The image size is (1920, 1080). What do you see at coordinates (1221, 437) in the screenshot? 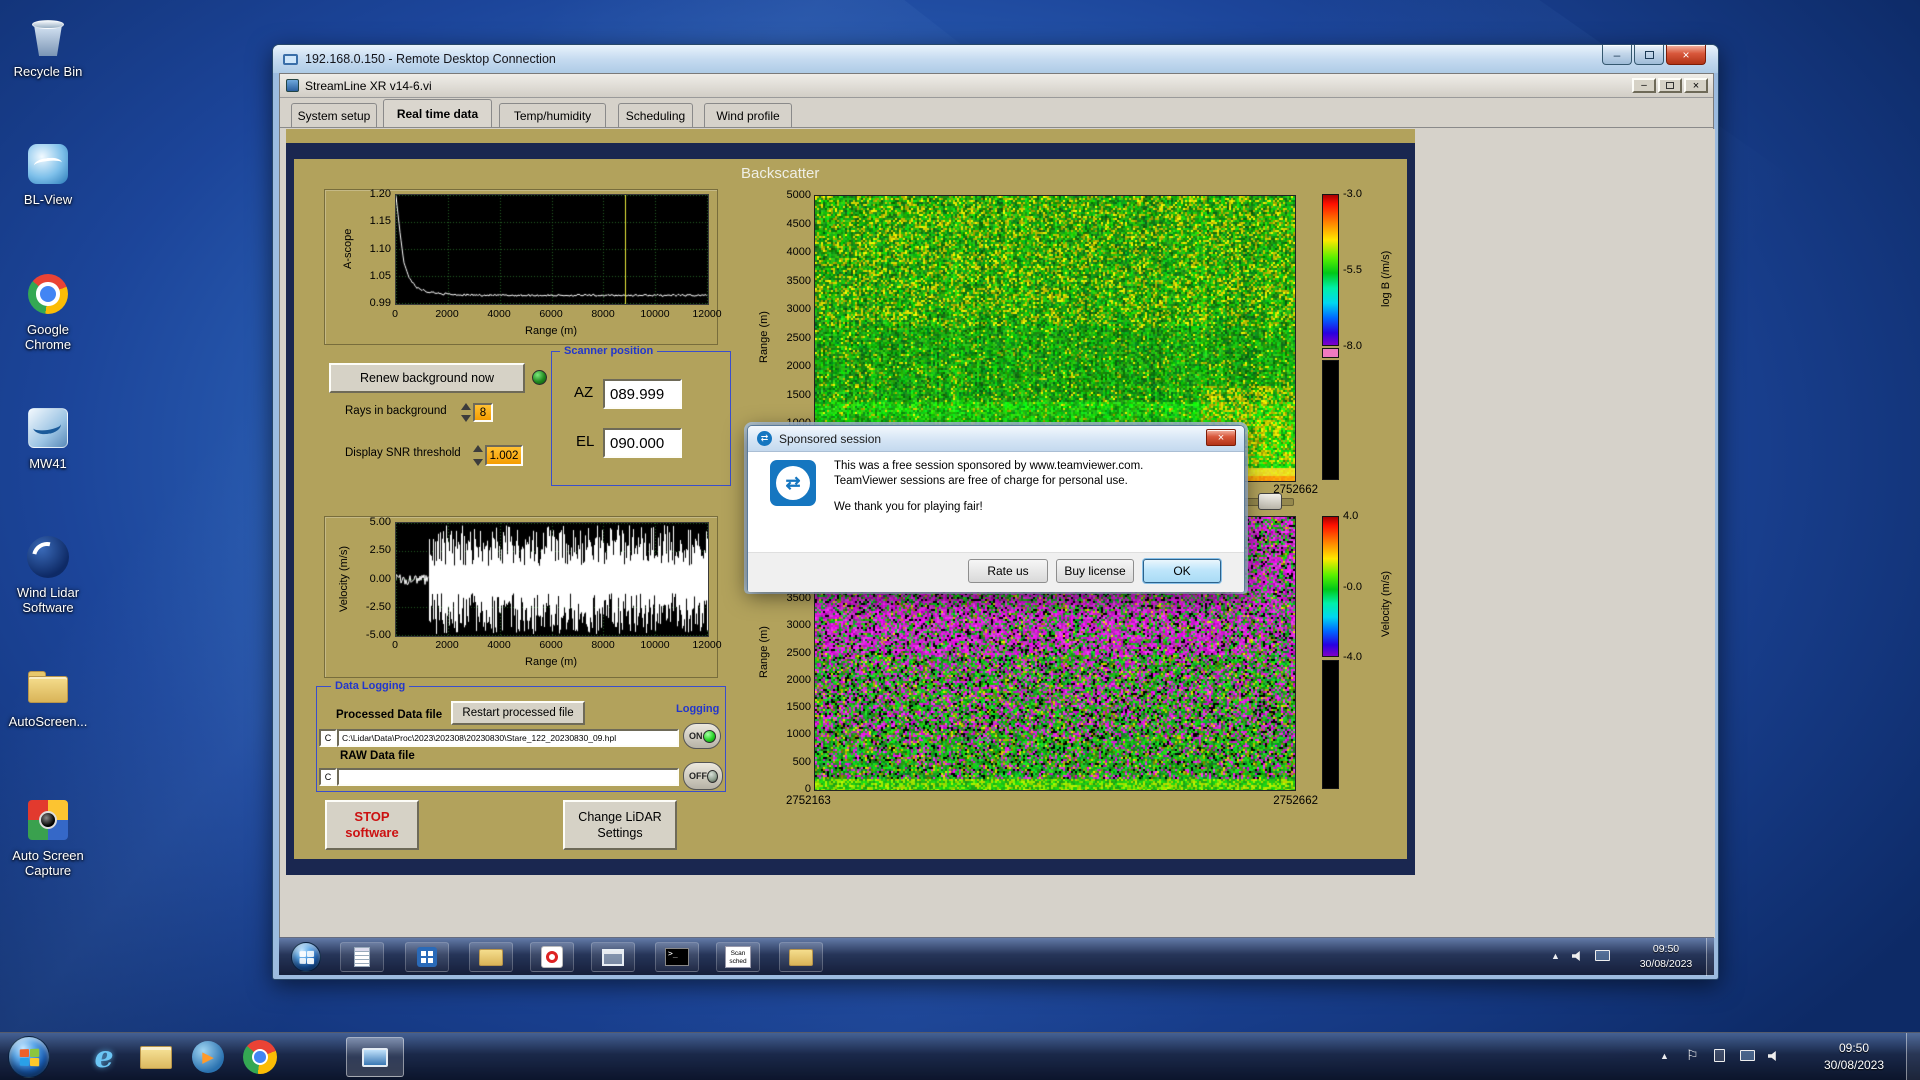
I see `dialog-close-button: ×` at bounding box center [1221, 437].